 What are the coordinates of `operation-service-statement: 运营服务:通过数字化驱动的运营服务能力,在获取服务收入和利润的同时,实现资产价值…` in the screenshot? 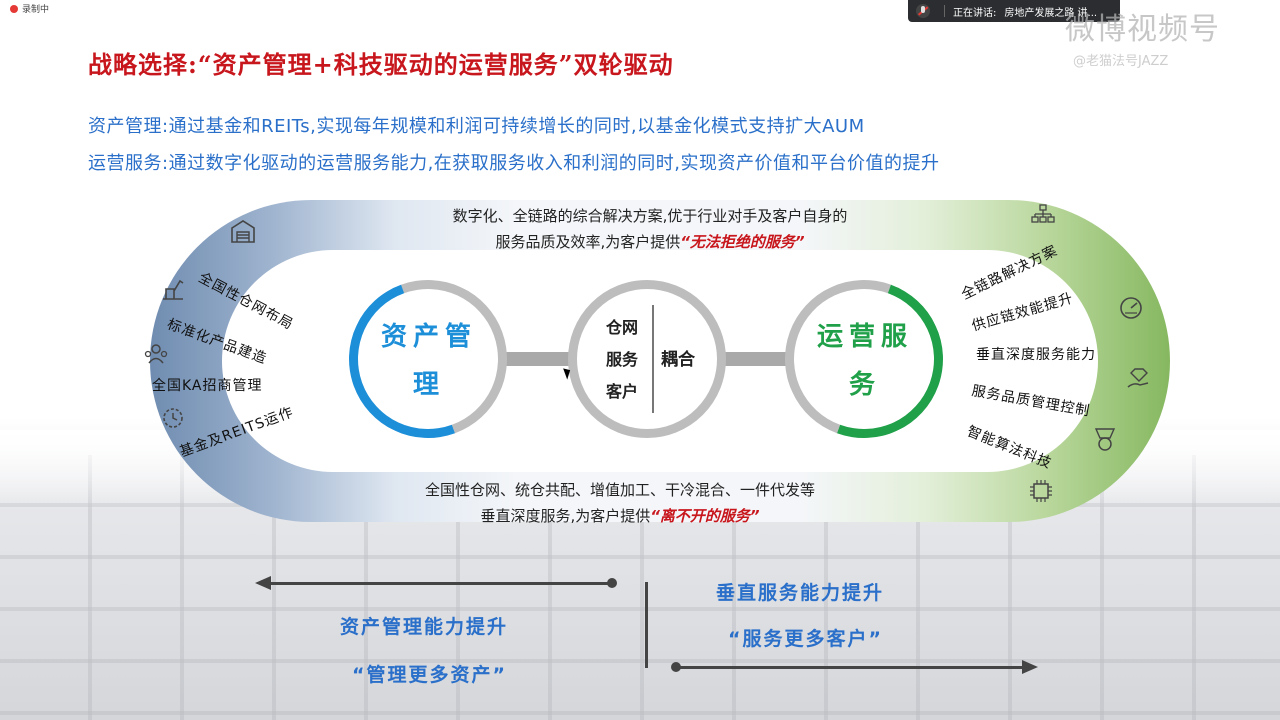 It's located at (514, 163).